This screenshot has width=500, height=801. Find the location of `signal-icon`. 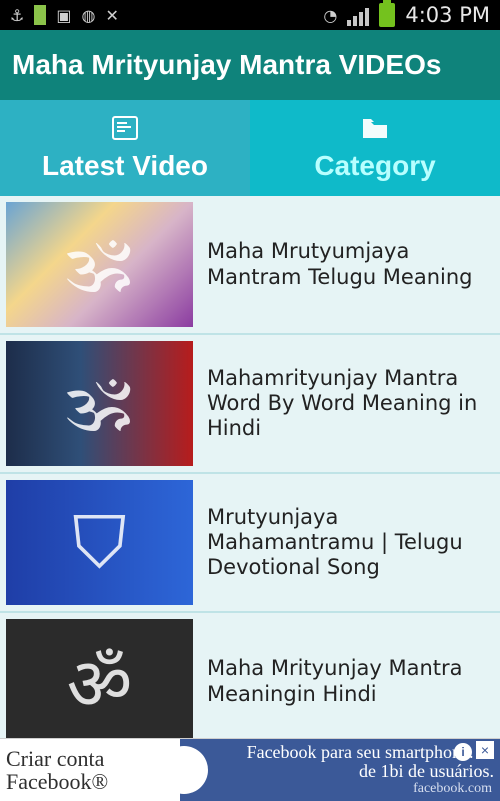

signal-icon is located at coordinates (358, 15).